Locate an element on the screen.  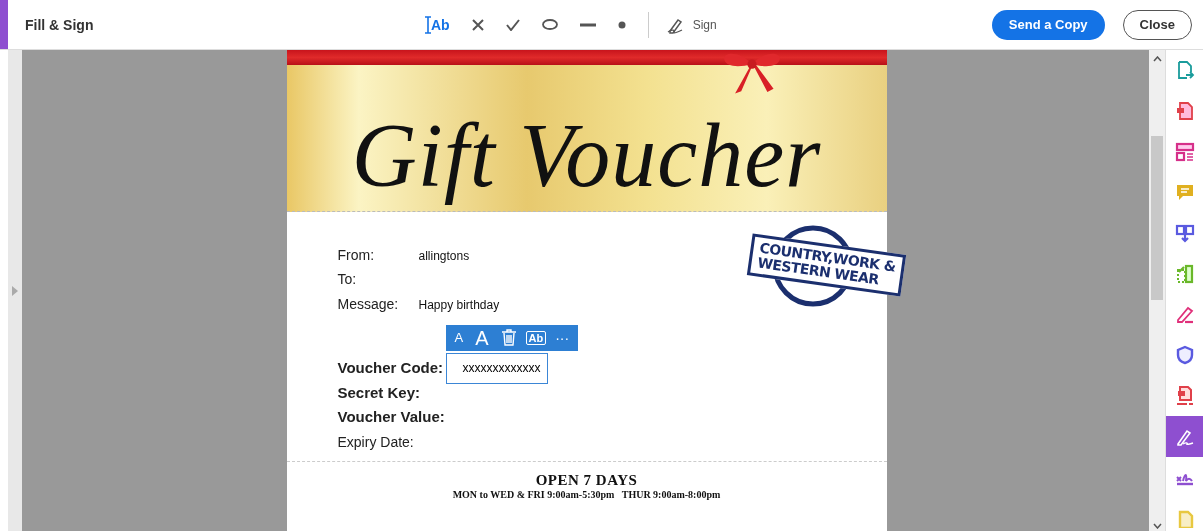
text-cursor-icon is located at coordinates (428, 24).